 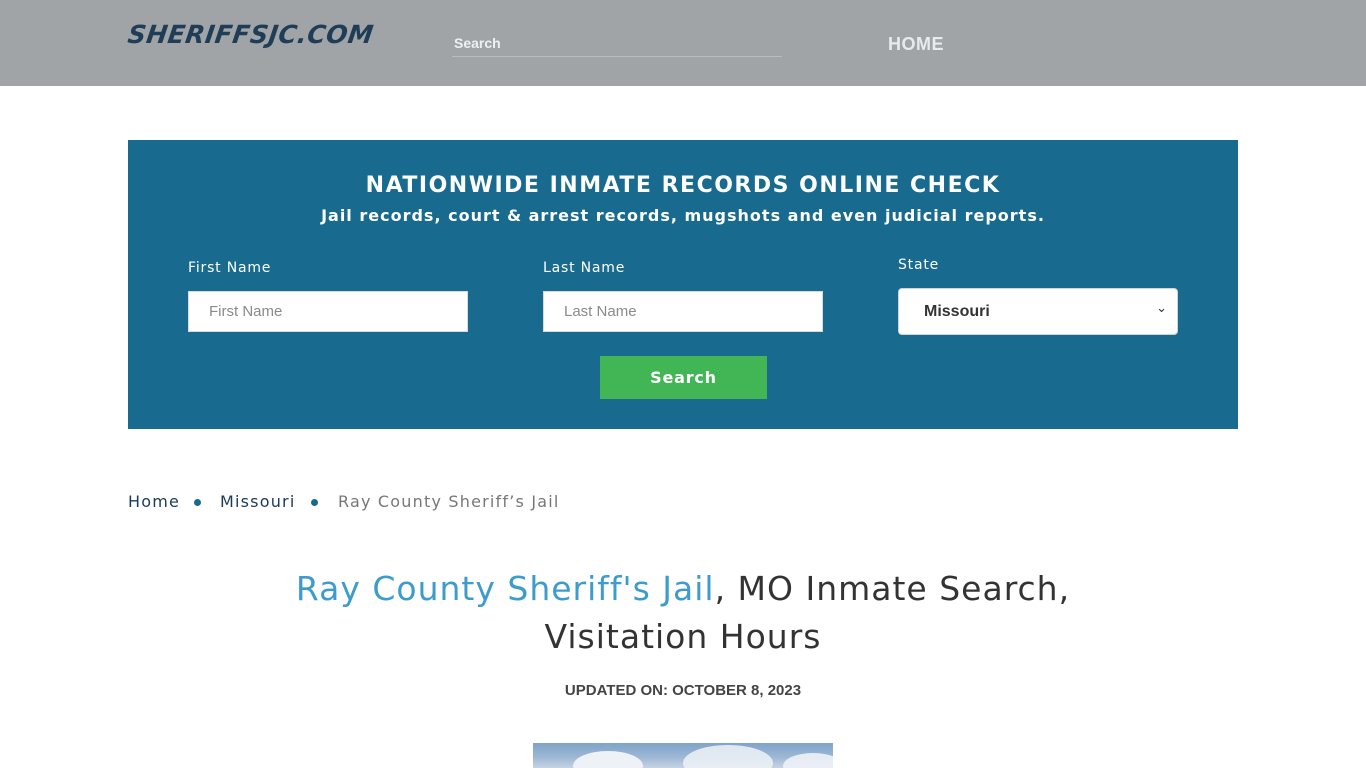 I want to click on nav-home-link: HOME, so click(x=916, y=44).